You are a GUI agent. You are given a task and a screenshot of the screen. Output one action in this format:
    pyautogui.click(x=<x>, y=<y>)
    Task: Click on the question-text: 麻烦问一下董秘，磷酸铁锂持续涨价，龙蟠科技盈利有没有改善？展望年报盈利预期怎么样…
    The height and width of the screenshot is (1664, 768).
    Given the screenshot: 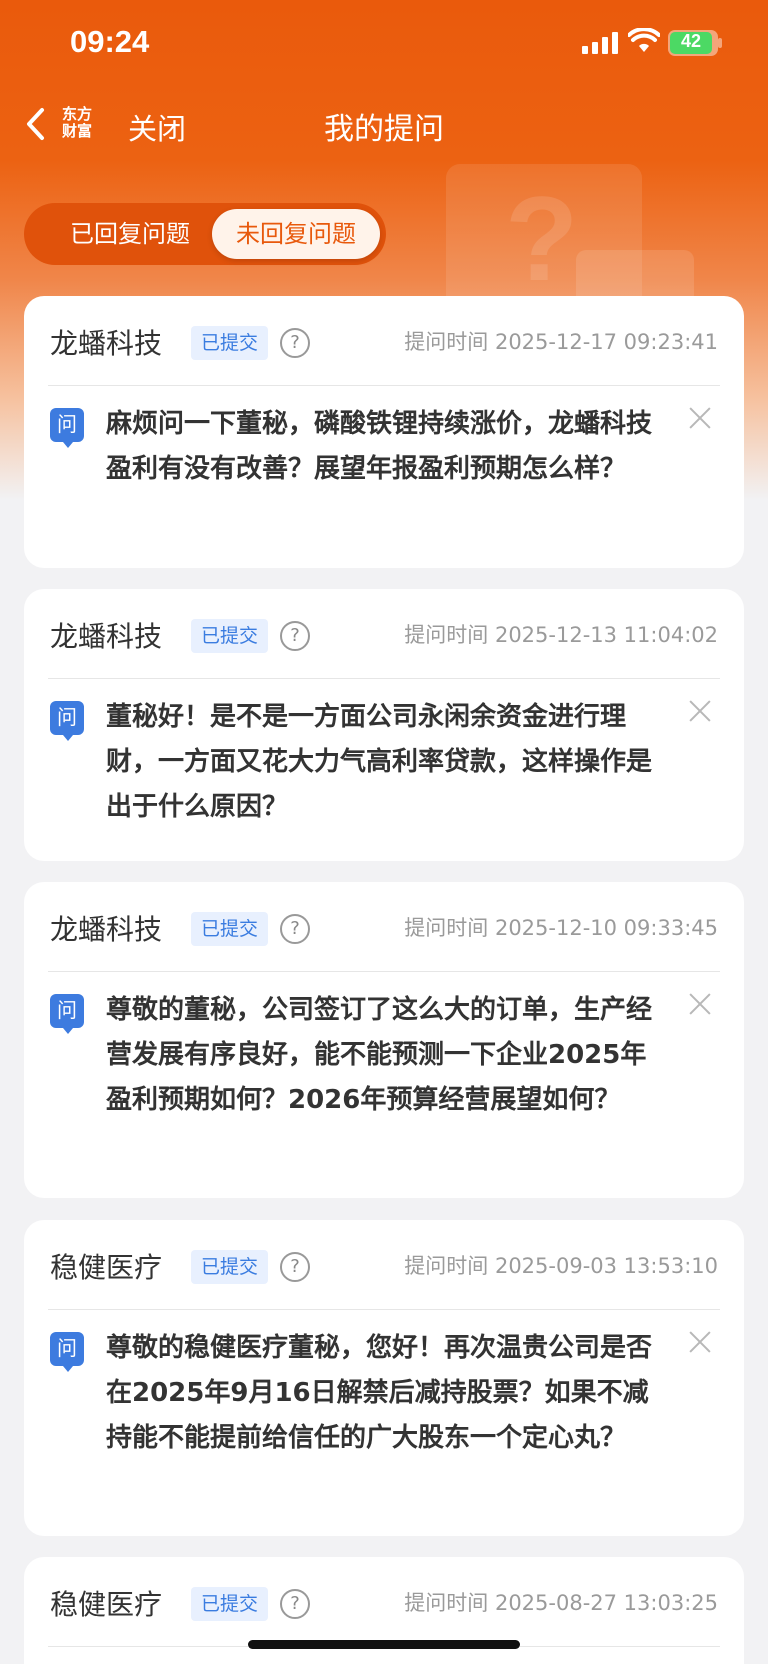 What is the action you would take?
    pyautogui.click(x=379, y=446)
    